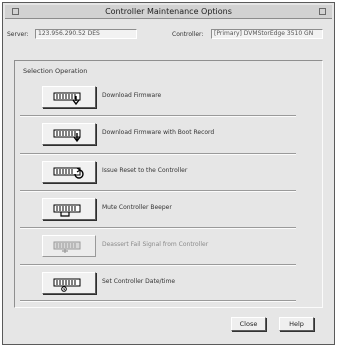 Image resolution: width=339 pixels, height=348 pixels. What do you see at coordinates (155, 244) in the screenshot?
I see `deassert-fail-label: Deassert Fail Signal from Controller` at bounding box center [155, 244].